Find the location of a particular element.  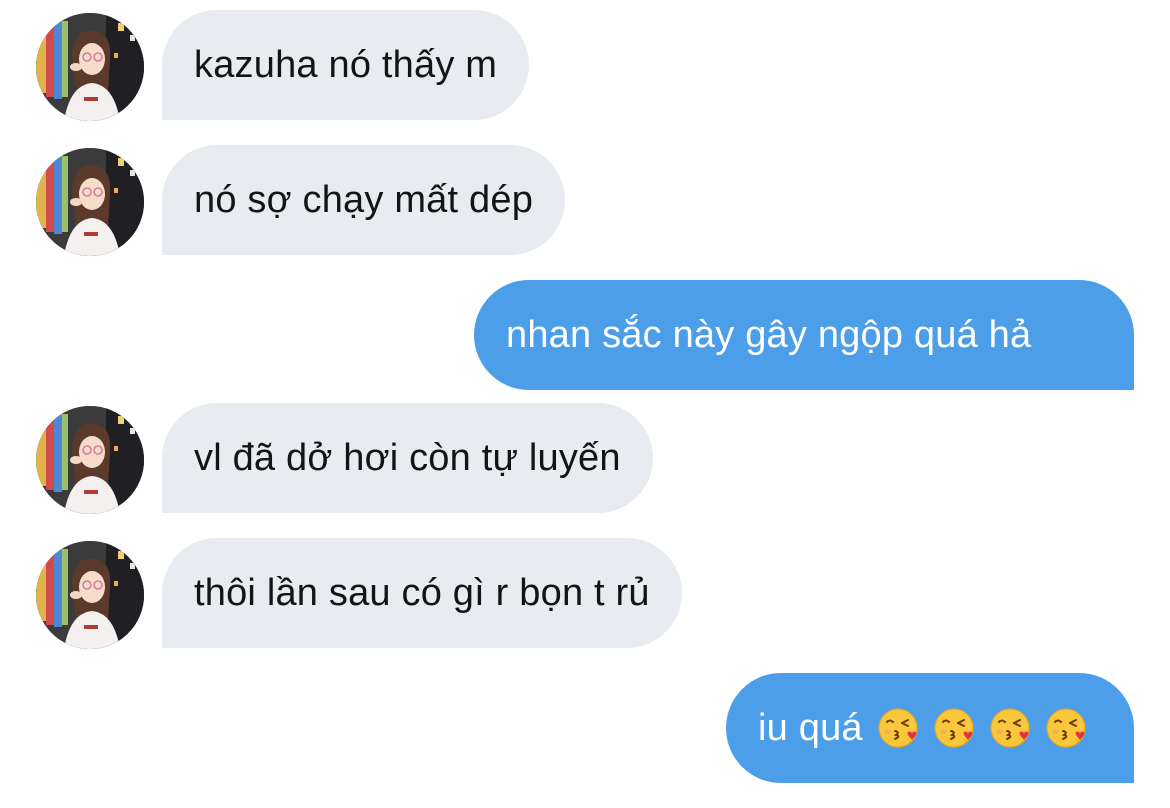

incoming-message-bubble: thôi lần sau có gì r bọn t rủ is located at coordinates (422, 593).